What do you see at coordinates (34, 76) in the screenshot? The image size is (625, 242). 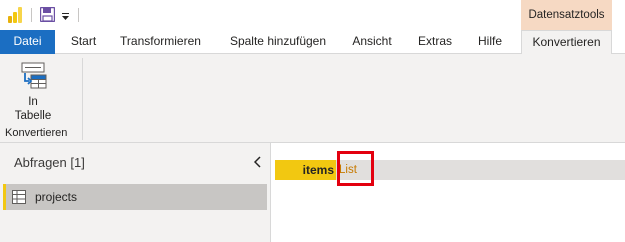 I see `list-to-table-icon` at bounding box center [34, 76].